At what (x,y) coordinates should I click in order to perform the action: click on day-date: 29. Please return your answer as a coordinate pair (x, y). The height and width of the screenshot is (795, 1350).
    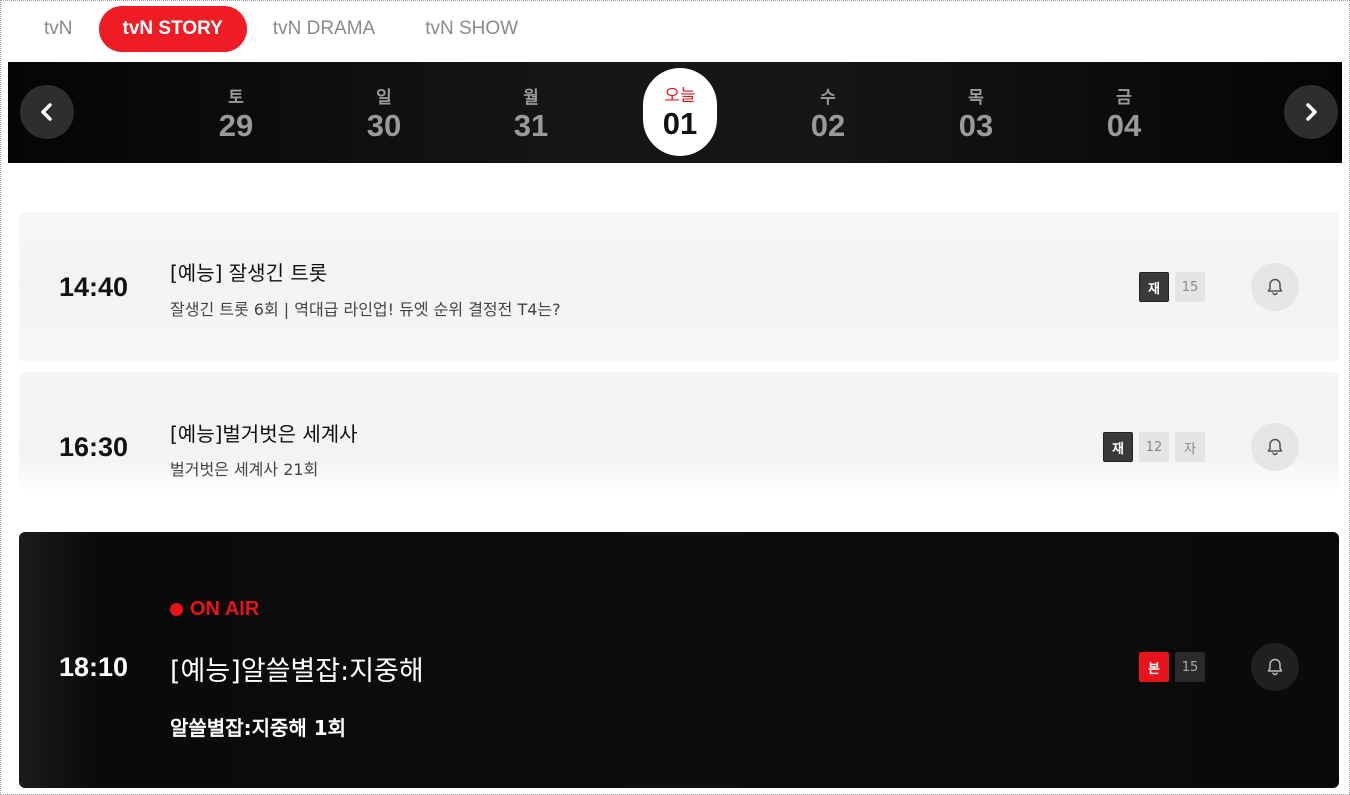
    Looking at the image, I should click on (236, 125).